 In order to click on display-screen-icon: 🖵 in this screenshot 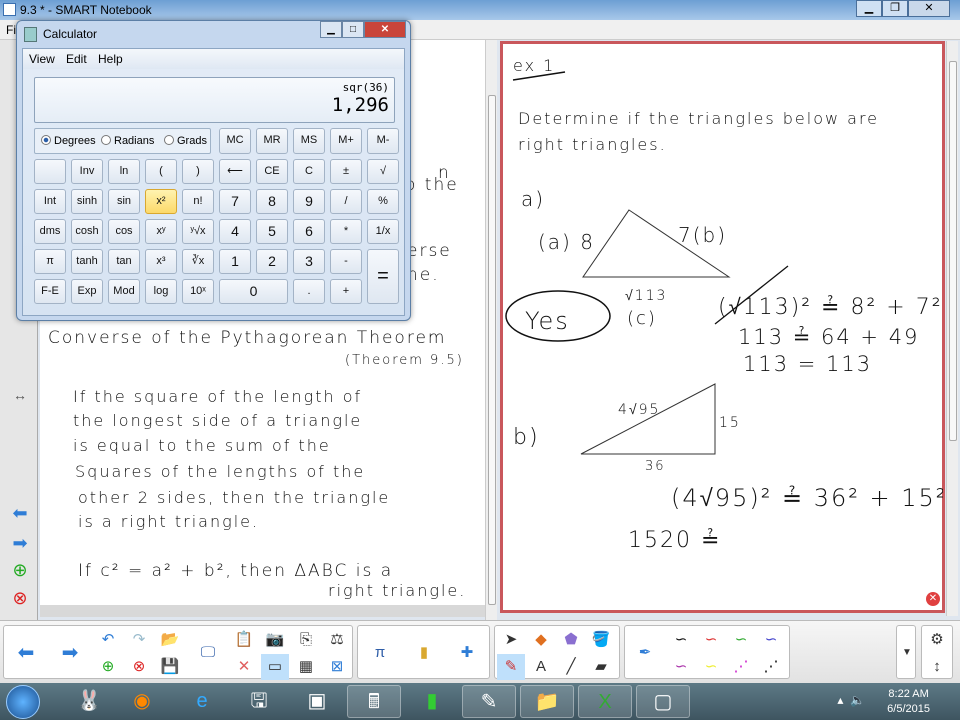, I will do `click(208, 653)`.